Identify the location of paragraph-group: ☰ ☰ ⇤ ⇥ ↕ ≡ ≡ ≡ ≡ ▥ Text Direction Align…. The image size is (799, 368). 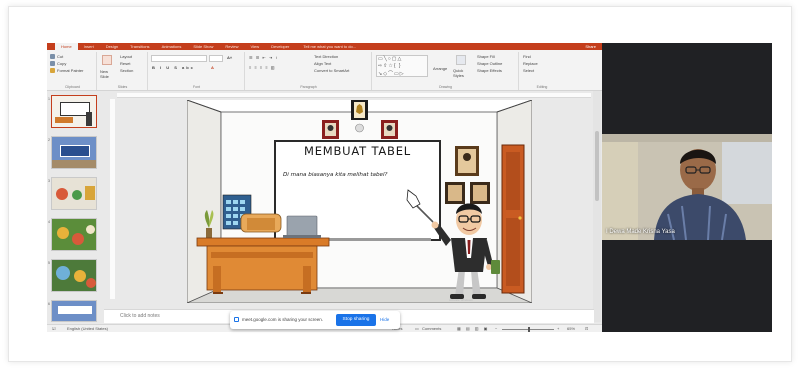
(309, 71).